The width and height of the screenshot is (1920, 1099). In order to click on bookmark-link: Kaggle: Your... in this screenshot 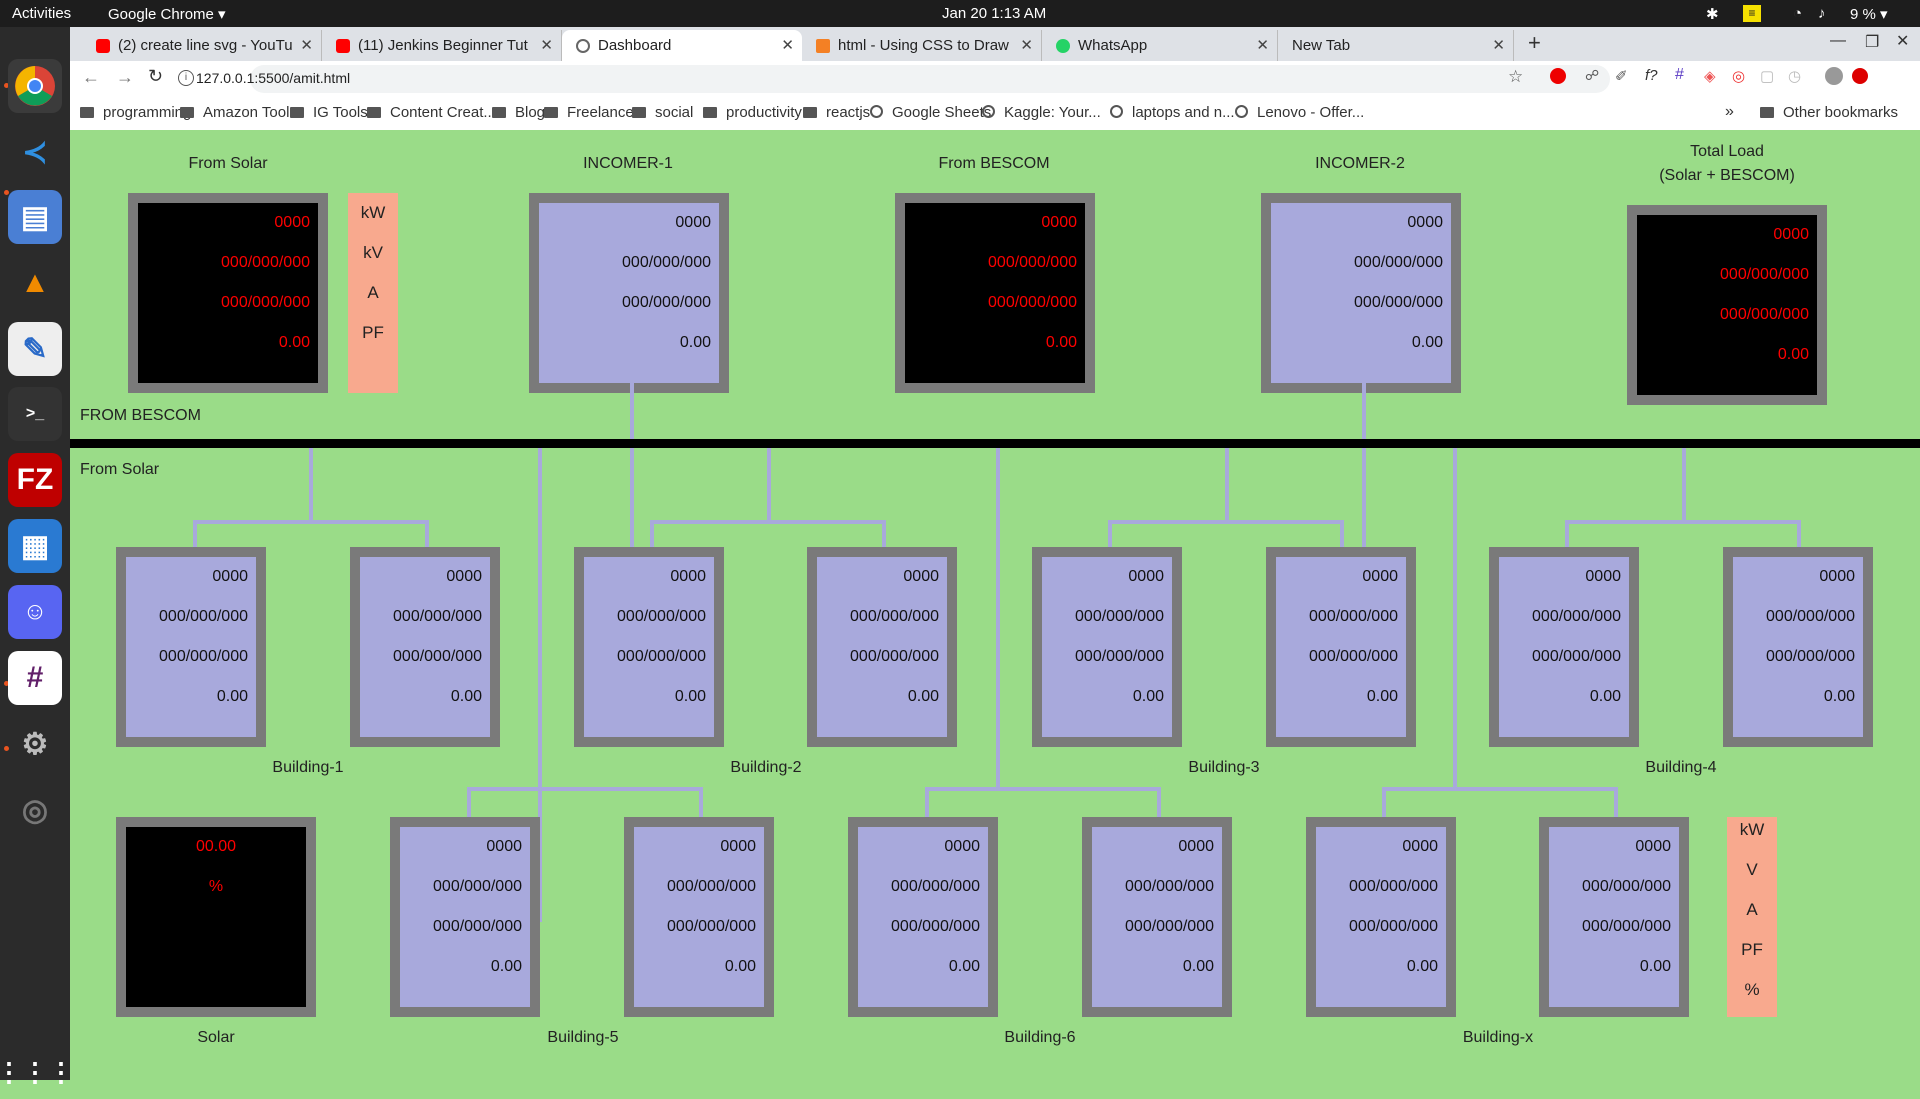, I will do `click(1041, 112)`.